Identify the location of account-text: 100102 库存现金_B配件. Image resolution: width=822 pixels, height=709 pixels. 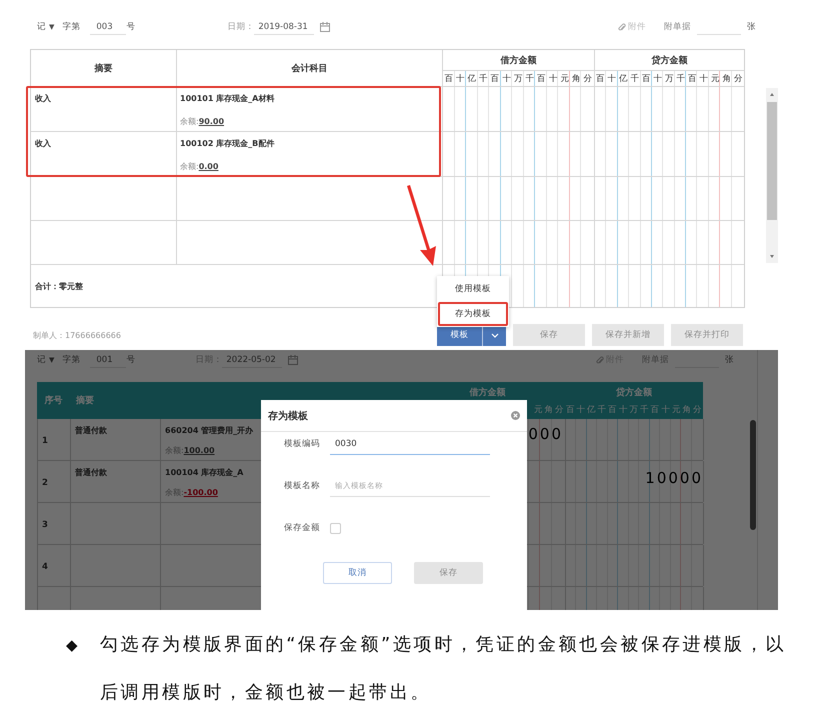
(228, 143).